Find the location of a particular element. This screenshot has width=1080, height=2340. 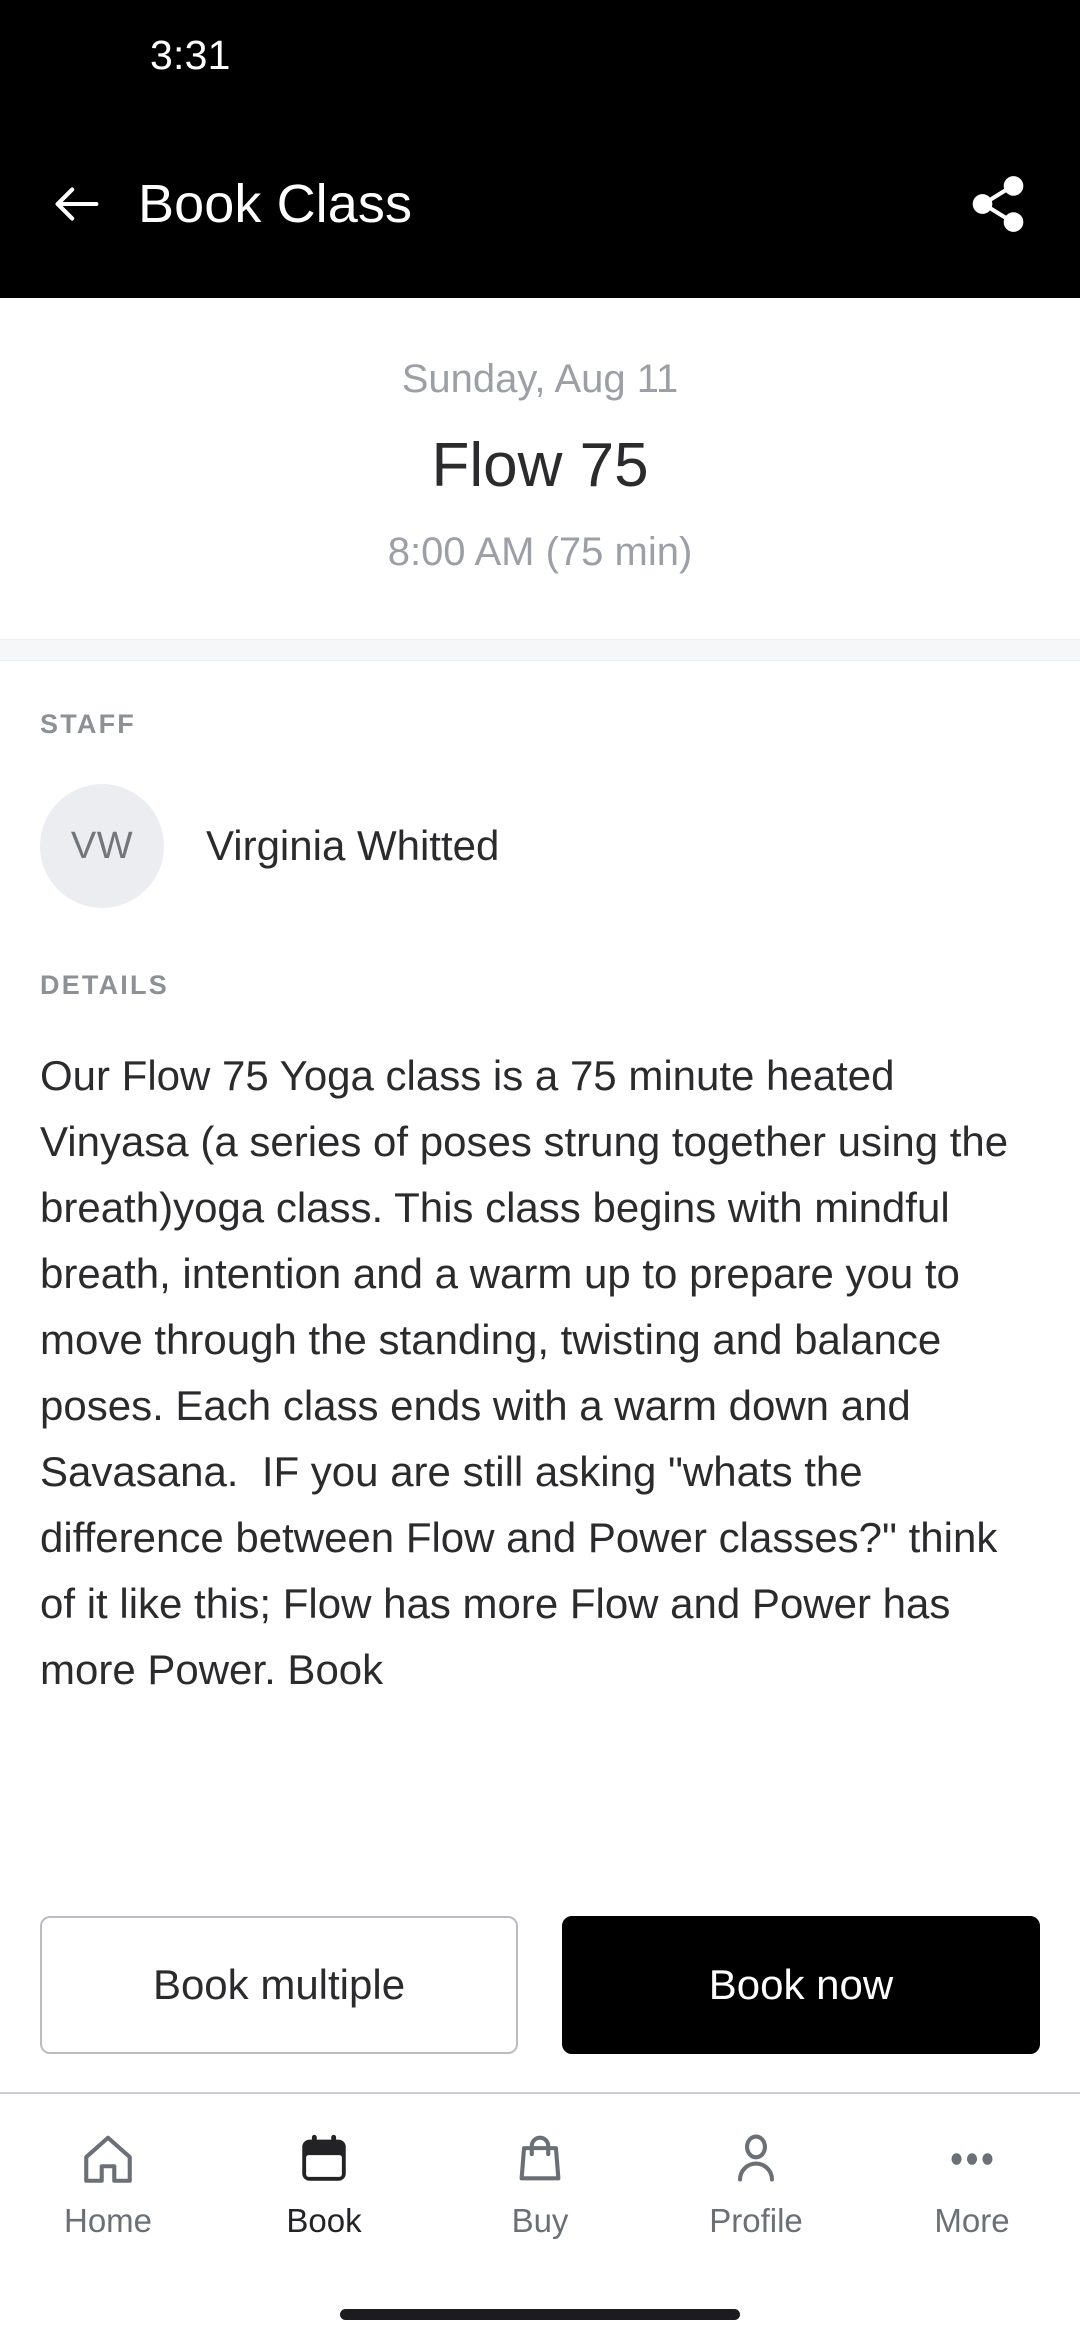

nav-item-more: More is located at coordinates (972, 2184).